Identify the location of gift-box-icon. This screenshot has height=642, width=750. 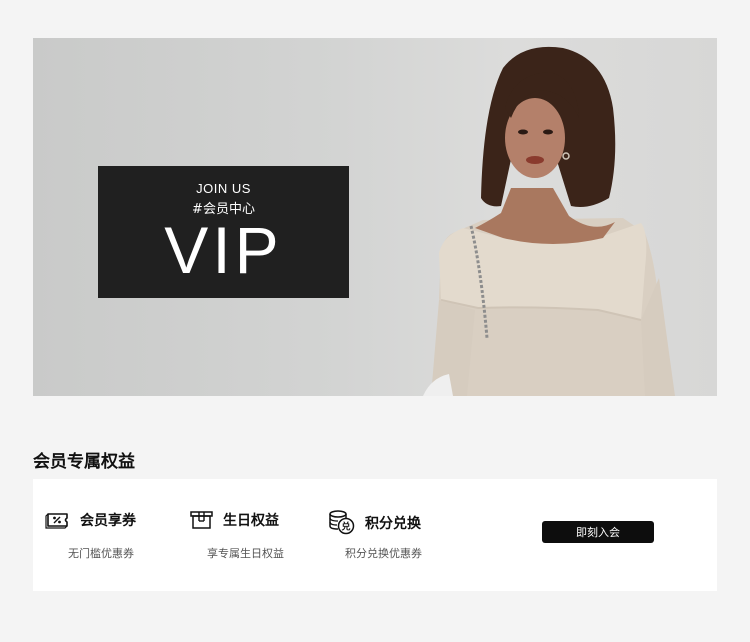
(201, 520).